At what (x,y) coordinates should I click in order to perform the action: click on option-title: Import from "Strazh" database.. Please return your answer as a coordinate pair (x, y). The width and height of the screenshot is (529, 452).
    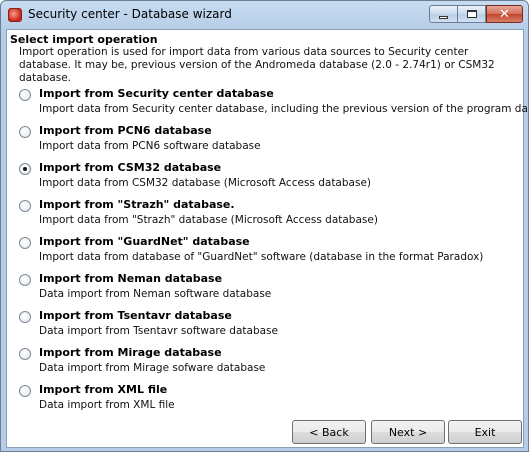
    Looking at the image, I should click on (137, 204).